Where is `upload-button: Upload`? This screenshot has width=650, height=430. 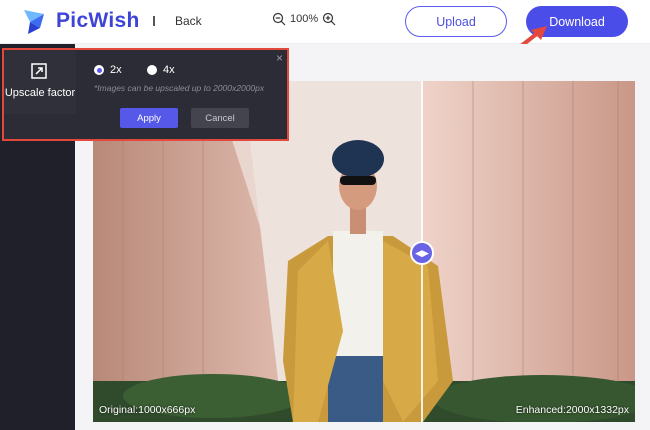
upload-button: Upload is located at coordinates (456, 21).